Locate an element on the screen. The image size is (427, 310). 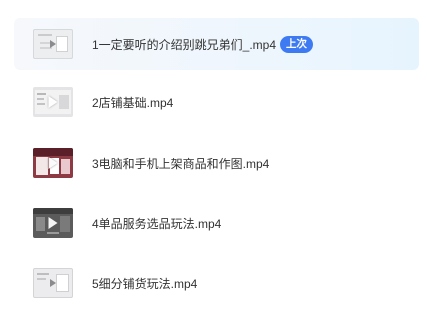
video-title: 2店铺基础.mp4 is located at coordinates (133, 102).